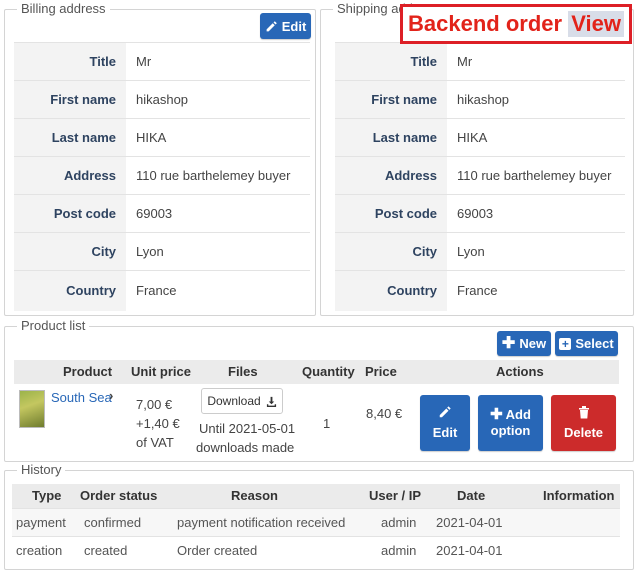 The height and width of the screenshot is (570, 640). I want to click on plus-icon: ✚, so click(508, 343).